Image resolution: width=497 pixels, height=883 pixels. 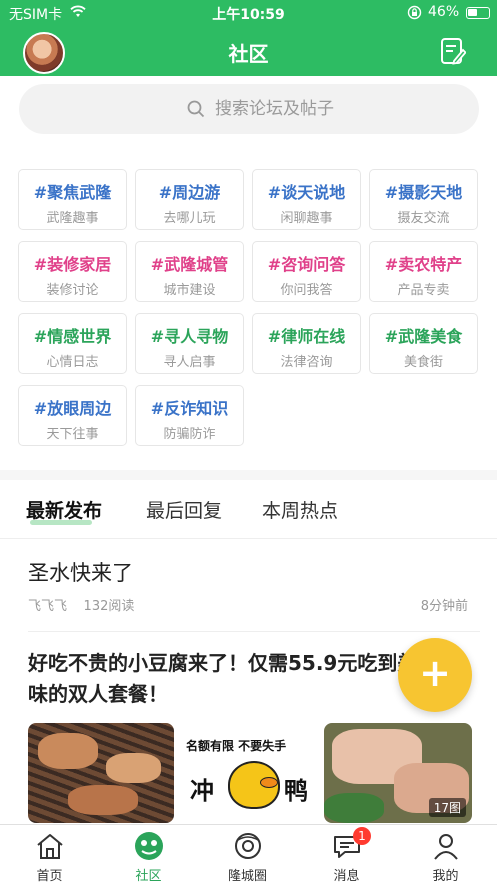 I want to click on category-name: #咨询问答, so click(x=306, y=264).